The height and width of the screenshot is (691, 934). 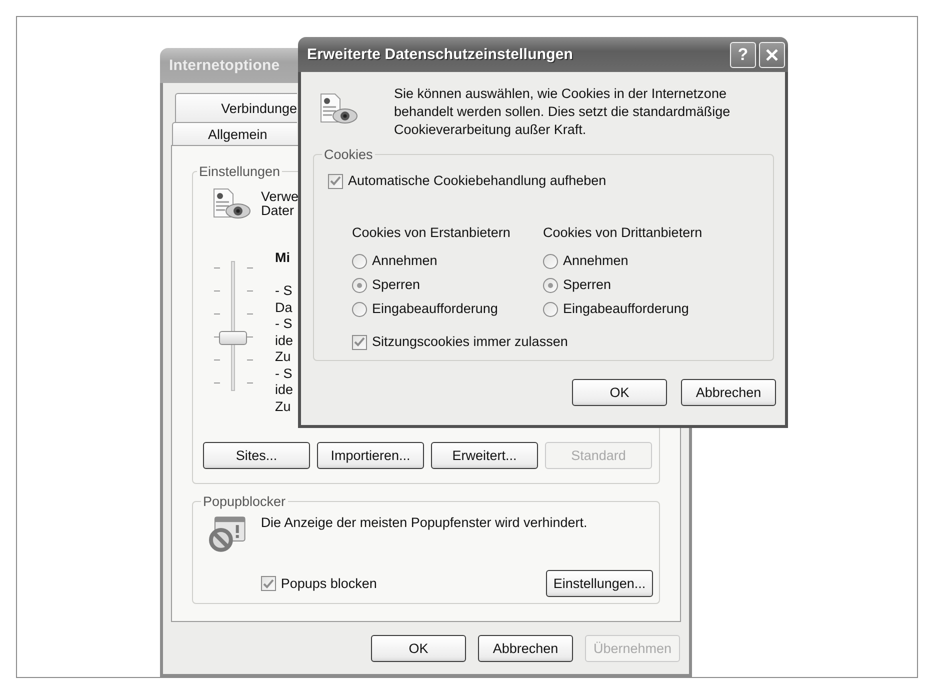 What do you see at coordinates (239, 171) in the screenshot?
I see `group-legend: Einstellungen` at bounding box center [239, 171].